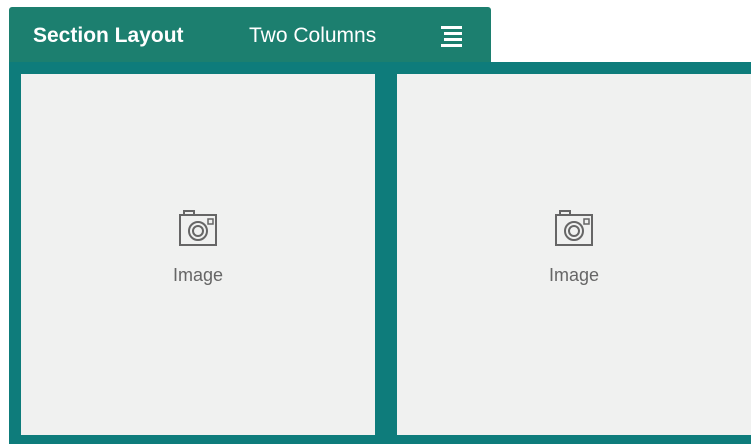 This screenshot has height=444, width=751. I want to click on hamburger-menu-icon, so click(453, 37).